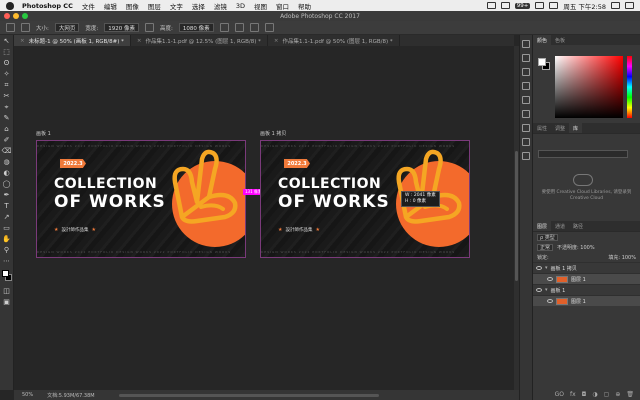 Image resolution: width=640 pixels, height=400 pixels. I want to click on library-dropdown, so click(583, 154).